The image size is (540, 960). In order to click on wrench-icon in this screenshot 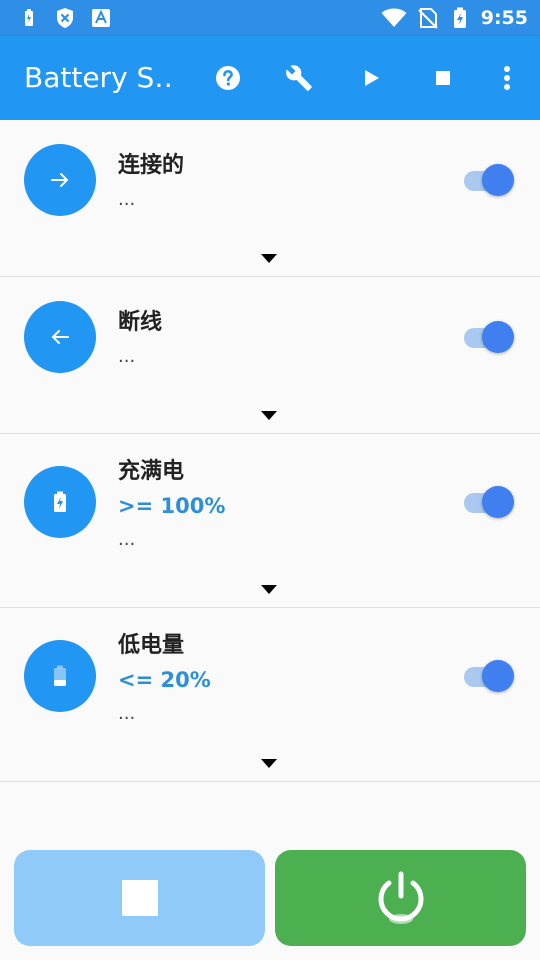, I will do `click(299, 78)`.